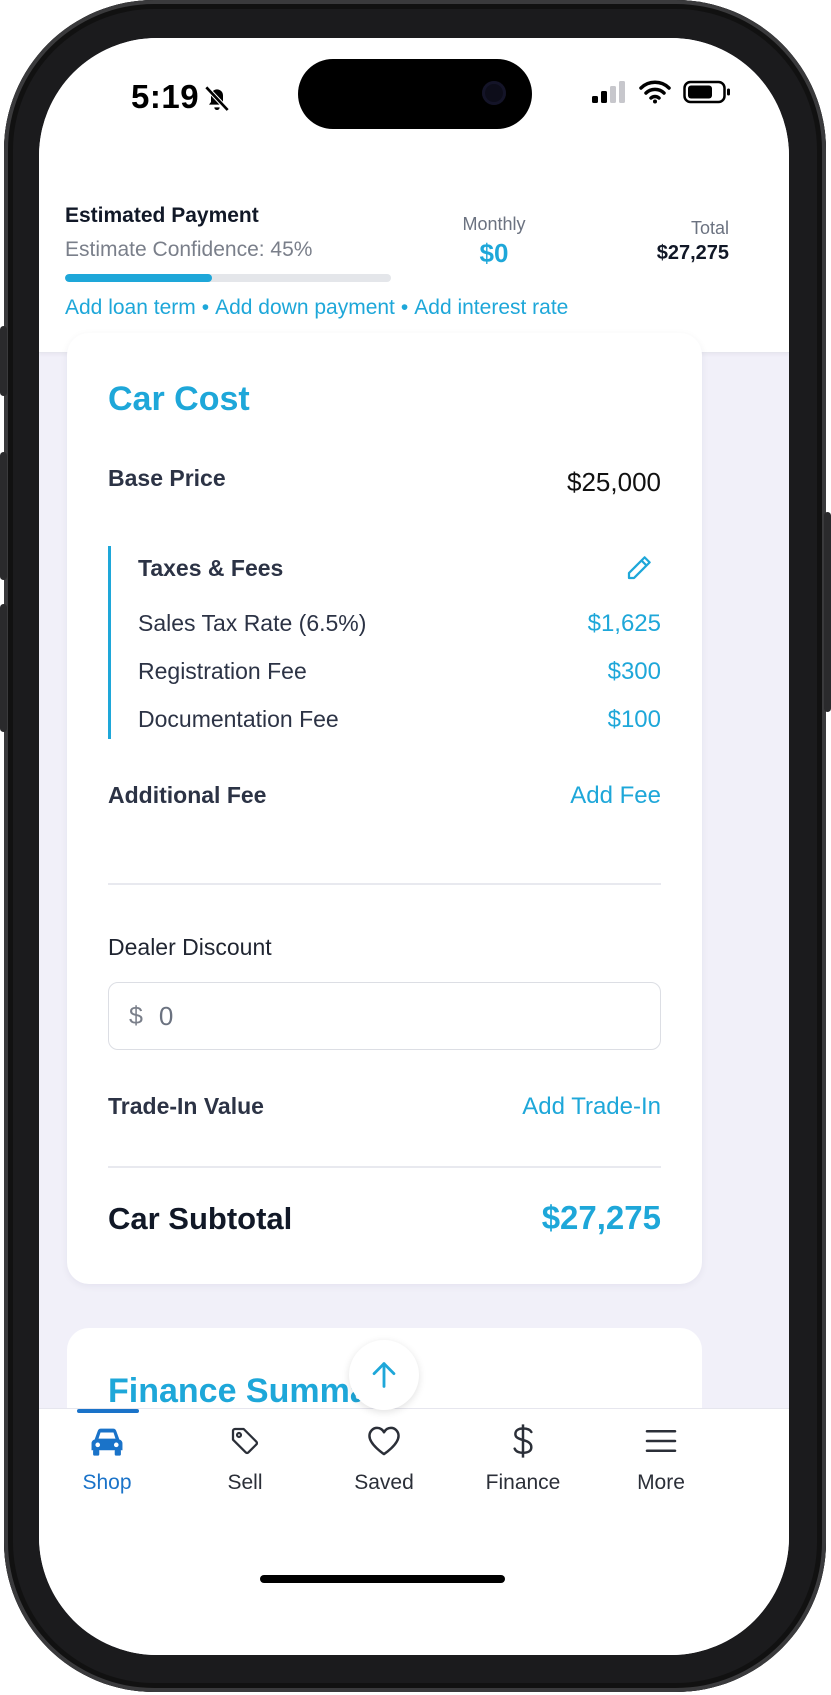  What do you see at coordinates (614, 482) in the screenshot?
I see `base-price-value: $25,000` at bounding box center [614, 482].